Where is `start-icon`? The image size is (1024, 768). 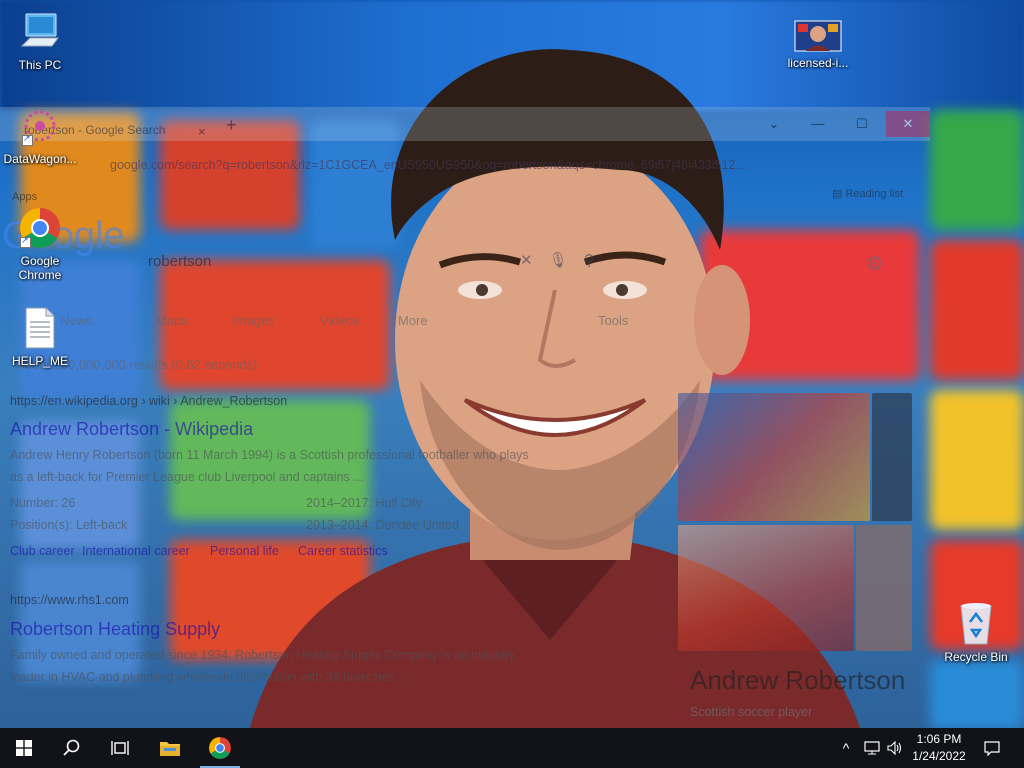 start-icon is located at coordinates (24, 748).